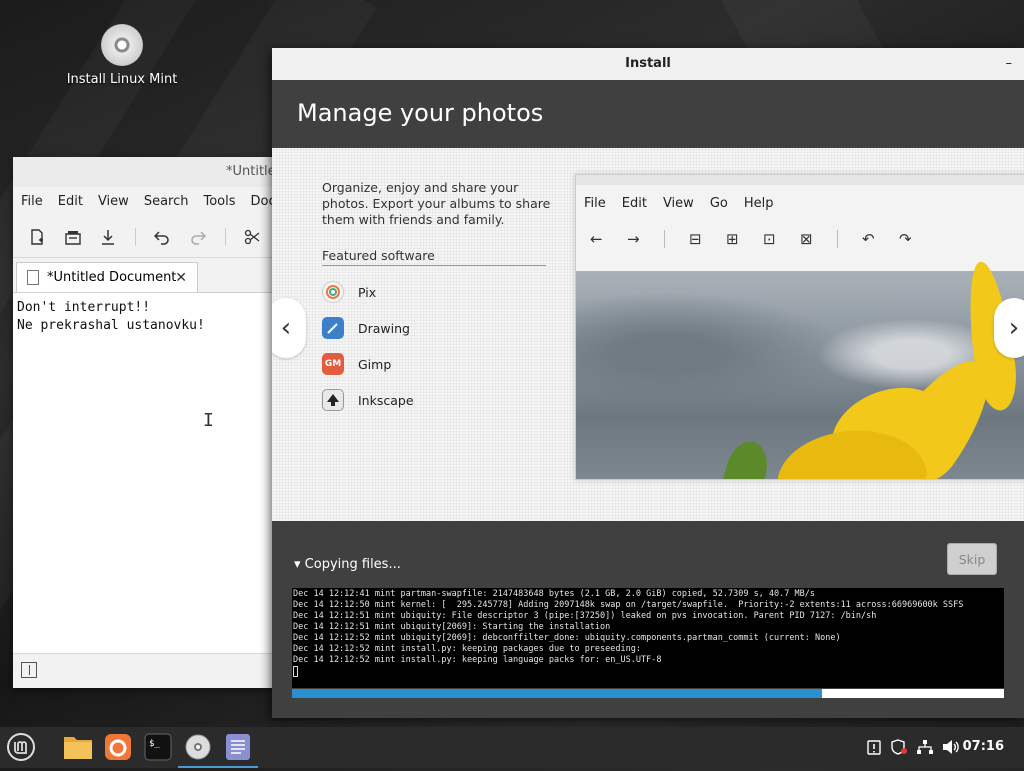  What do you see at coordinates (181, 278) in the screenshot?
I see `tab-close-icon: ✕` at bounding box center [181, 278].